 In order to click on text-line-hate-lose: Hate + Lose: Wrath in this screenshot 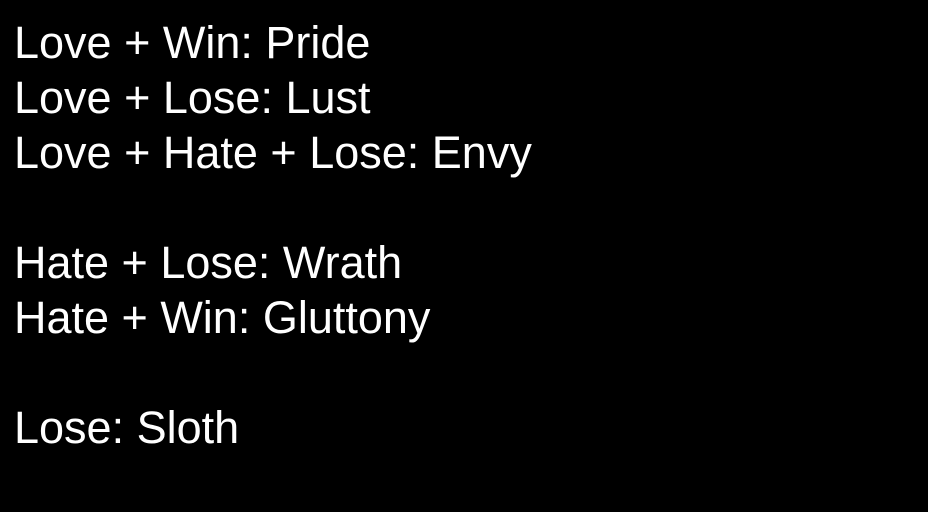, I will do `click(208, 262)`.